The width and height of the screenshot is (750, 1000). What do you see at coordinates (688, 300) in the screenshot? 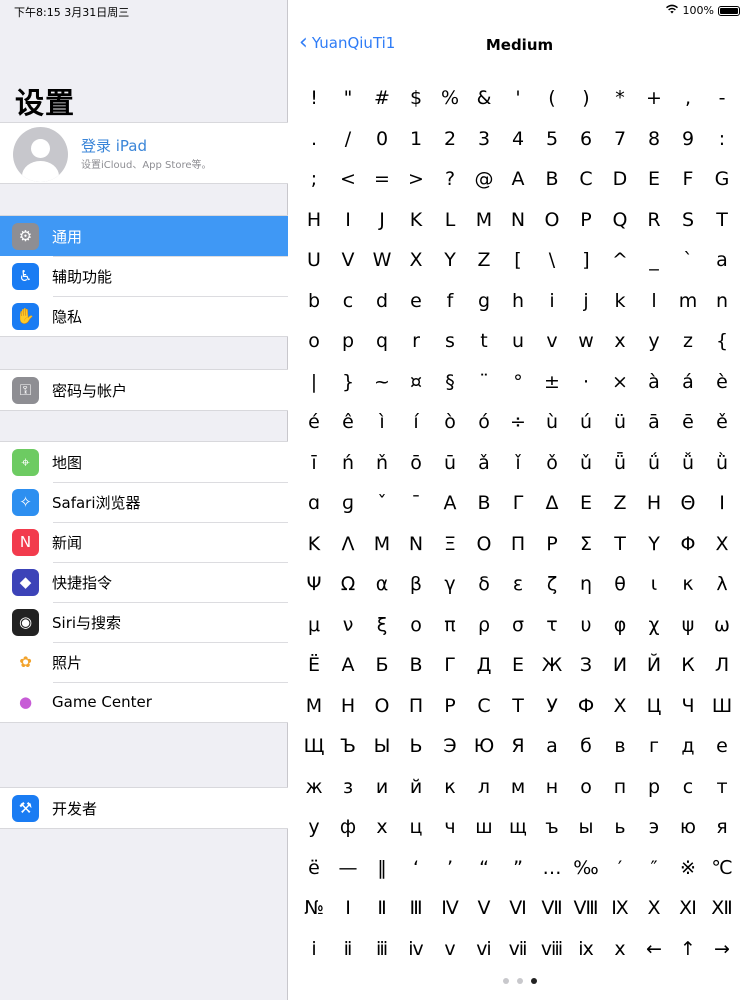
I see `glyph-cell: m` at bounding box center [688, 300].